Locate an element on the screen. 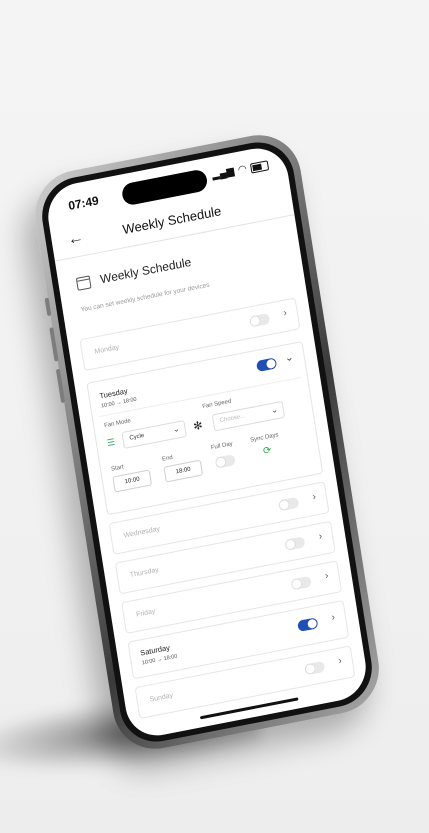 This screenshot has width=429, height=833. start-label: Start is located at coordinates (117, 468).